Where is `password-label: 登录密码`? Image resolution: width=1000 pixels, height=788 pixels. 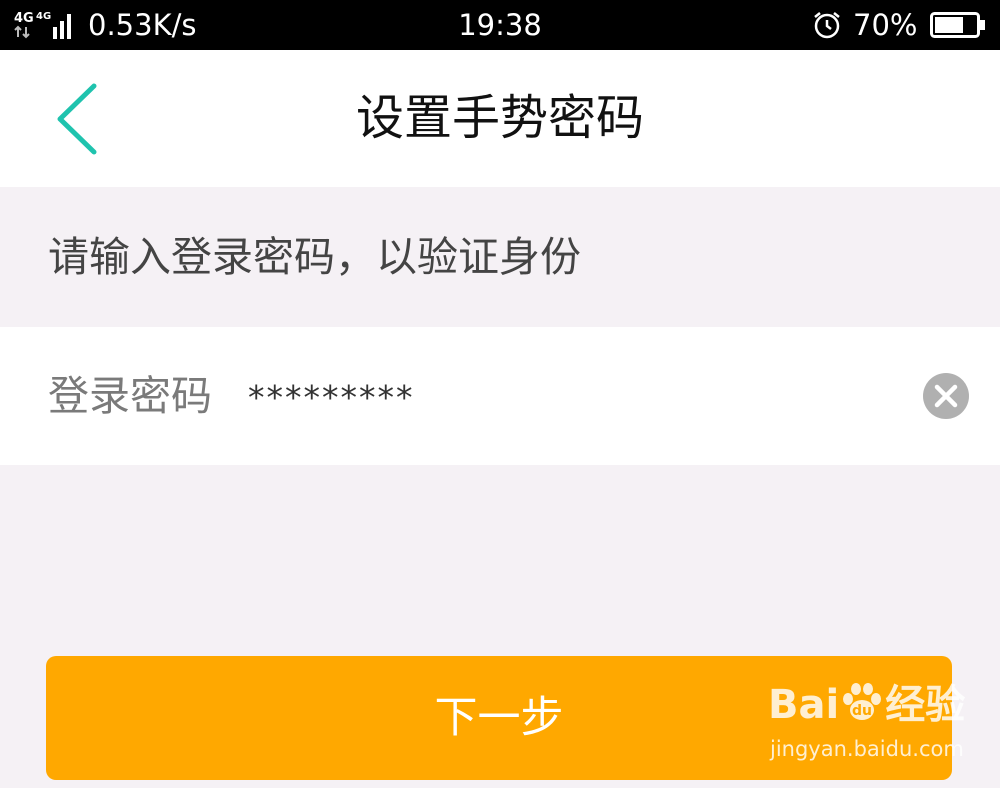
password-label: 登录密码 is located at coordinates (130, 396).